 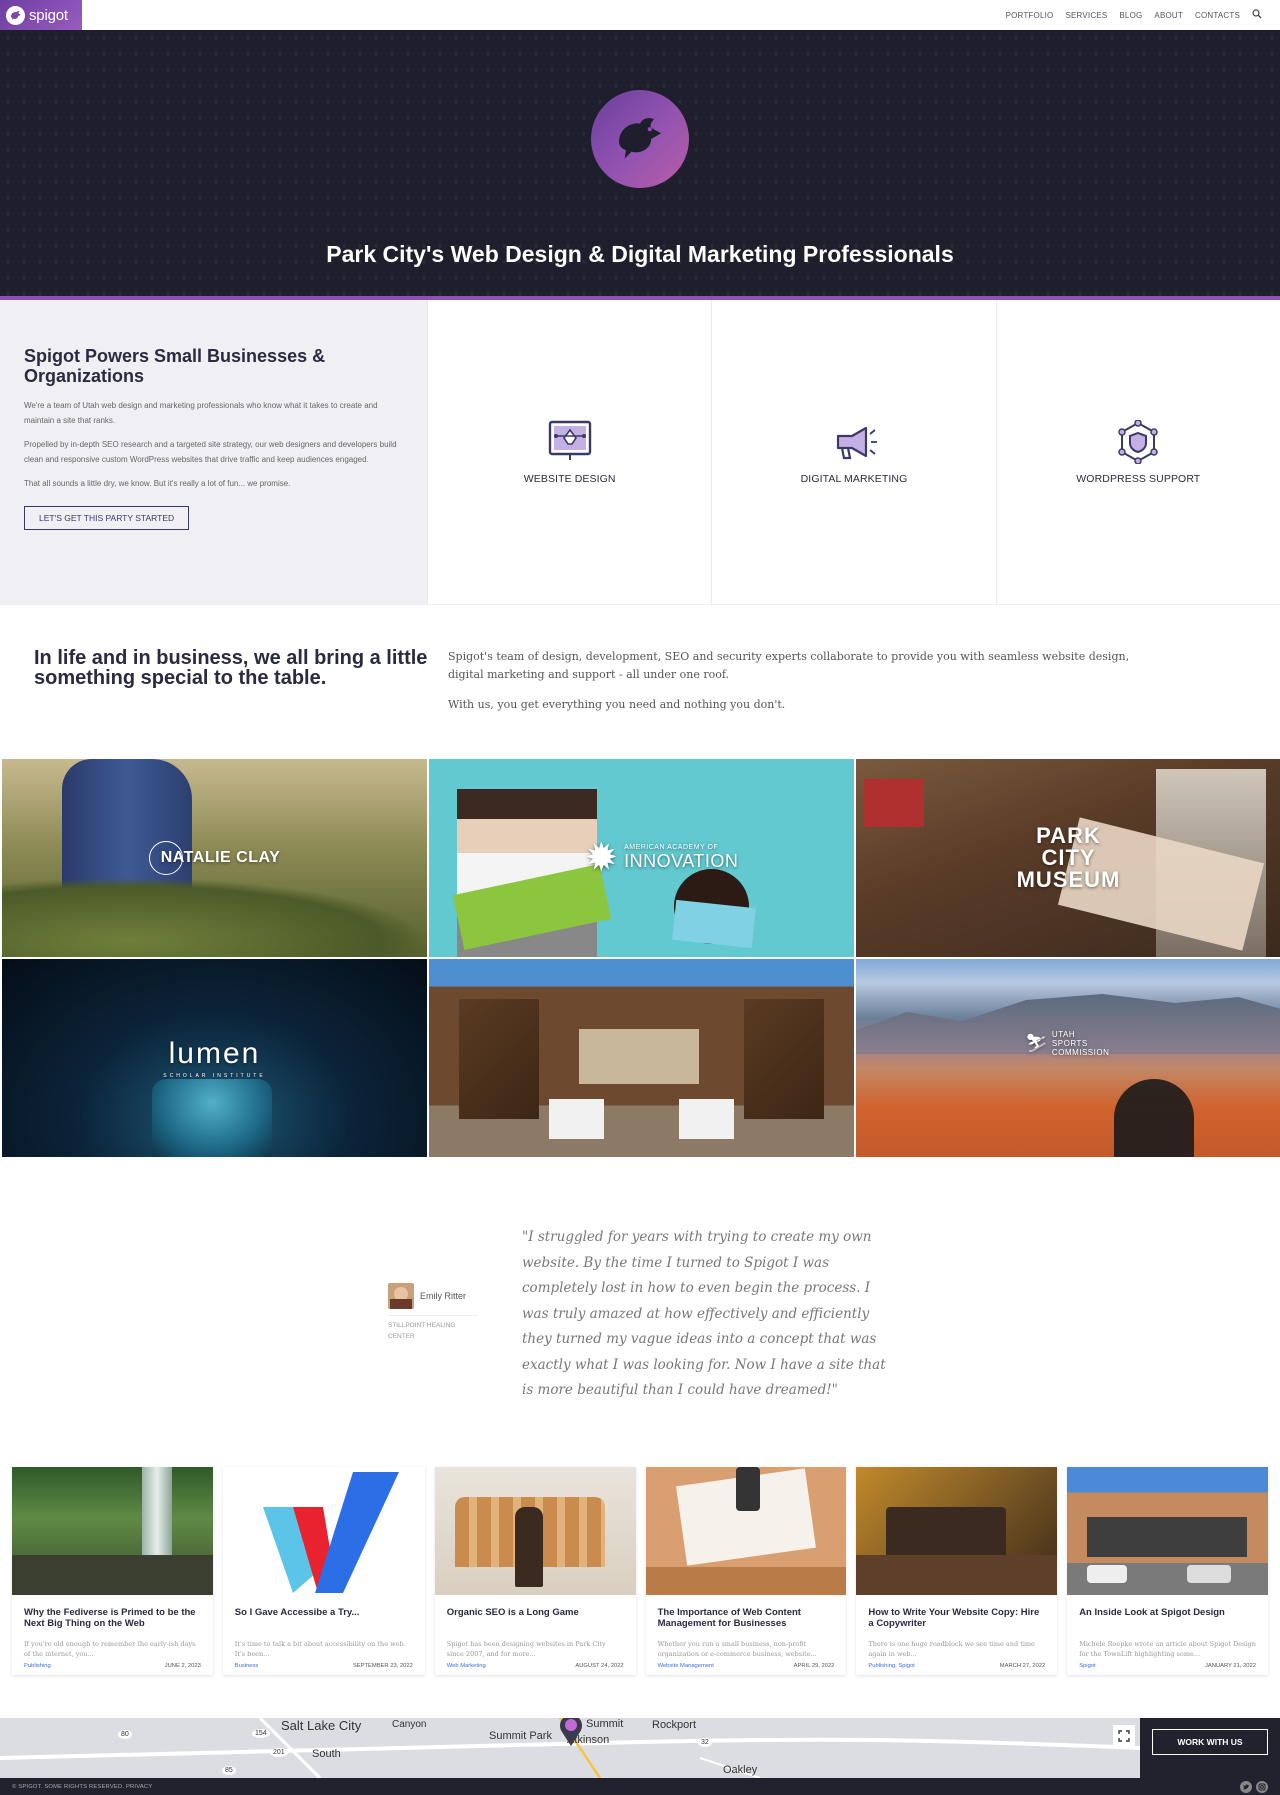 I want to click on blog-card-category: Web Marketing, so click(x=466, y=1666).